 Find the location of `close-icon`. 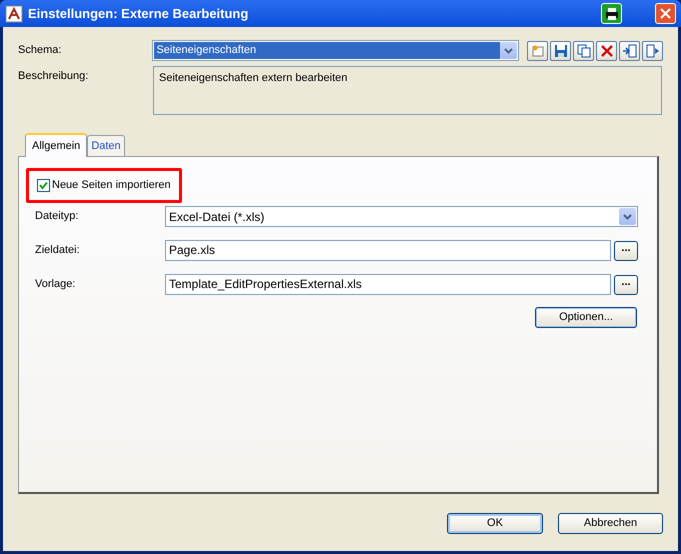

close-icon is located at coordinates (665, 13).